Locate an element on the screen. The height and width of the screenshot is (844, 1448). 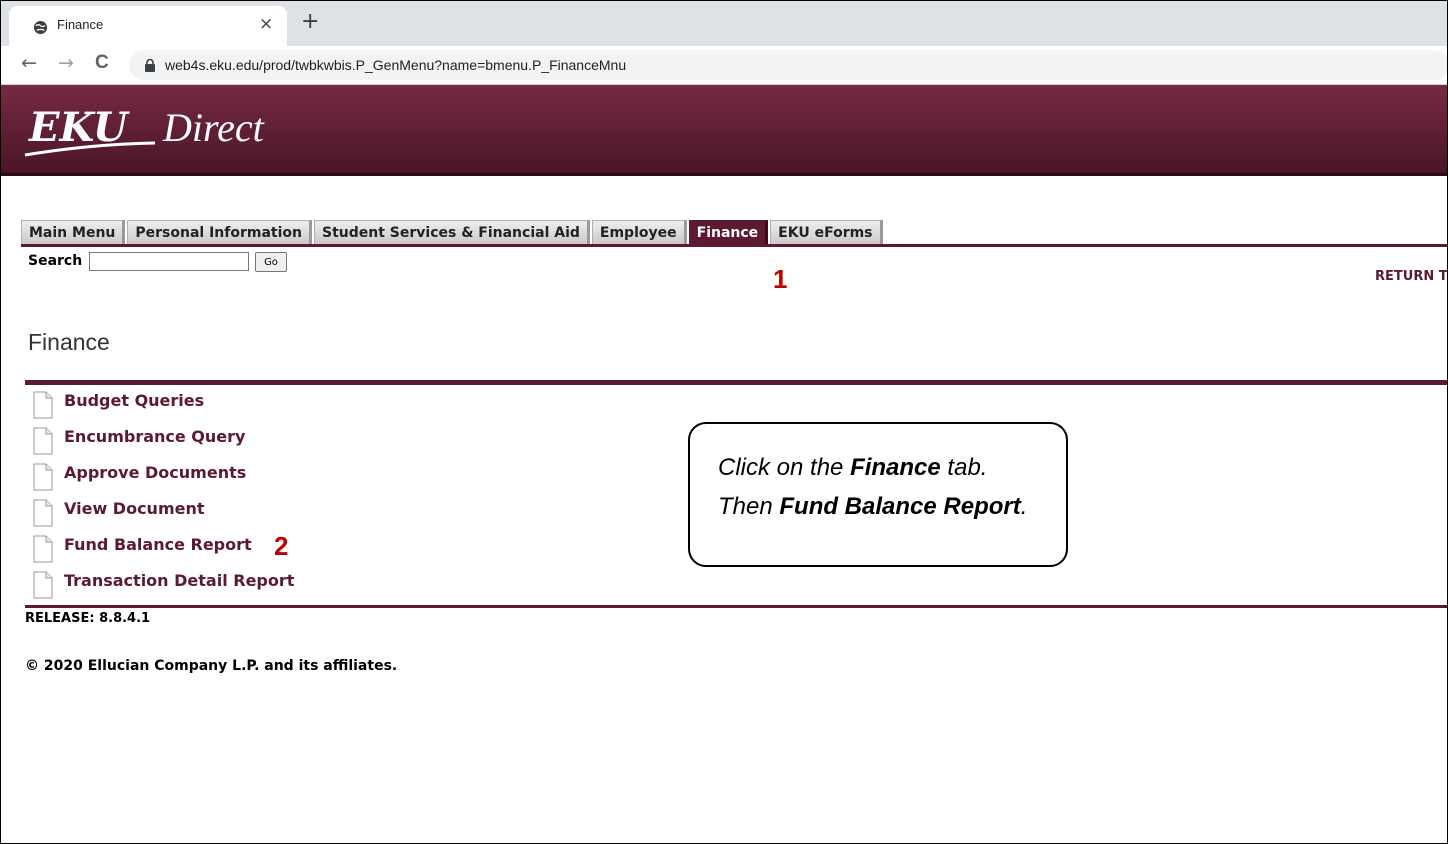
close-tab-icon: × is located at coordinates (266, 24).